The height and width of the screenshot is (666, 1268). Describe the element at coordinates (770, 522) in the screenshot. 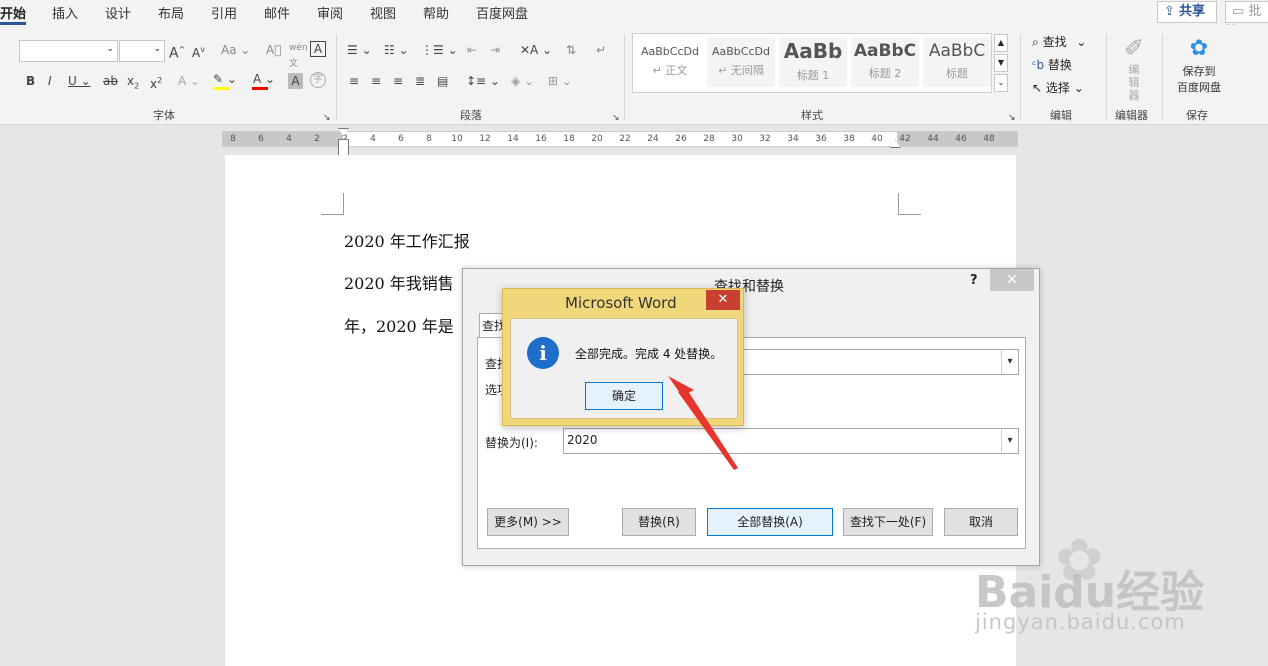

I see `replace-all-button: 全部替换(A)` at that location.